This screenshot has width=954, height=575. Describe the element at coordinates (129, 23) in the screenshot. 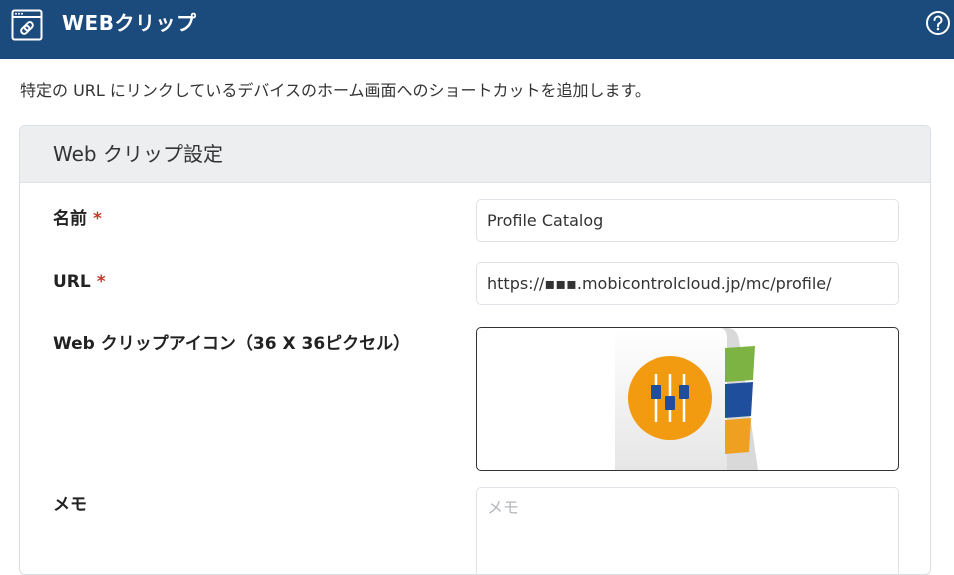

I see `page-title: WEBクリップ` at that location.